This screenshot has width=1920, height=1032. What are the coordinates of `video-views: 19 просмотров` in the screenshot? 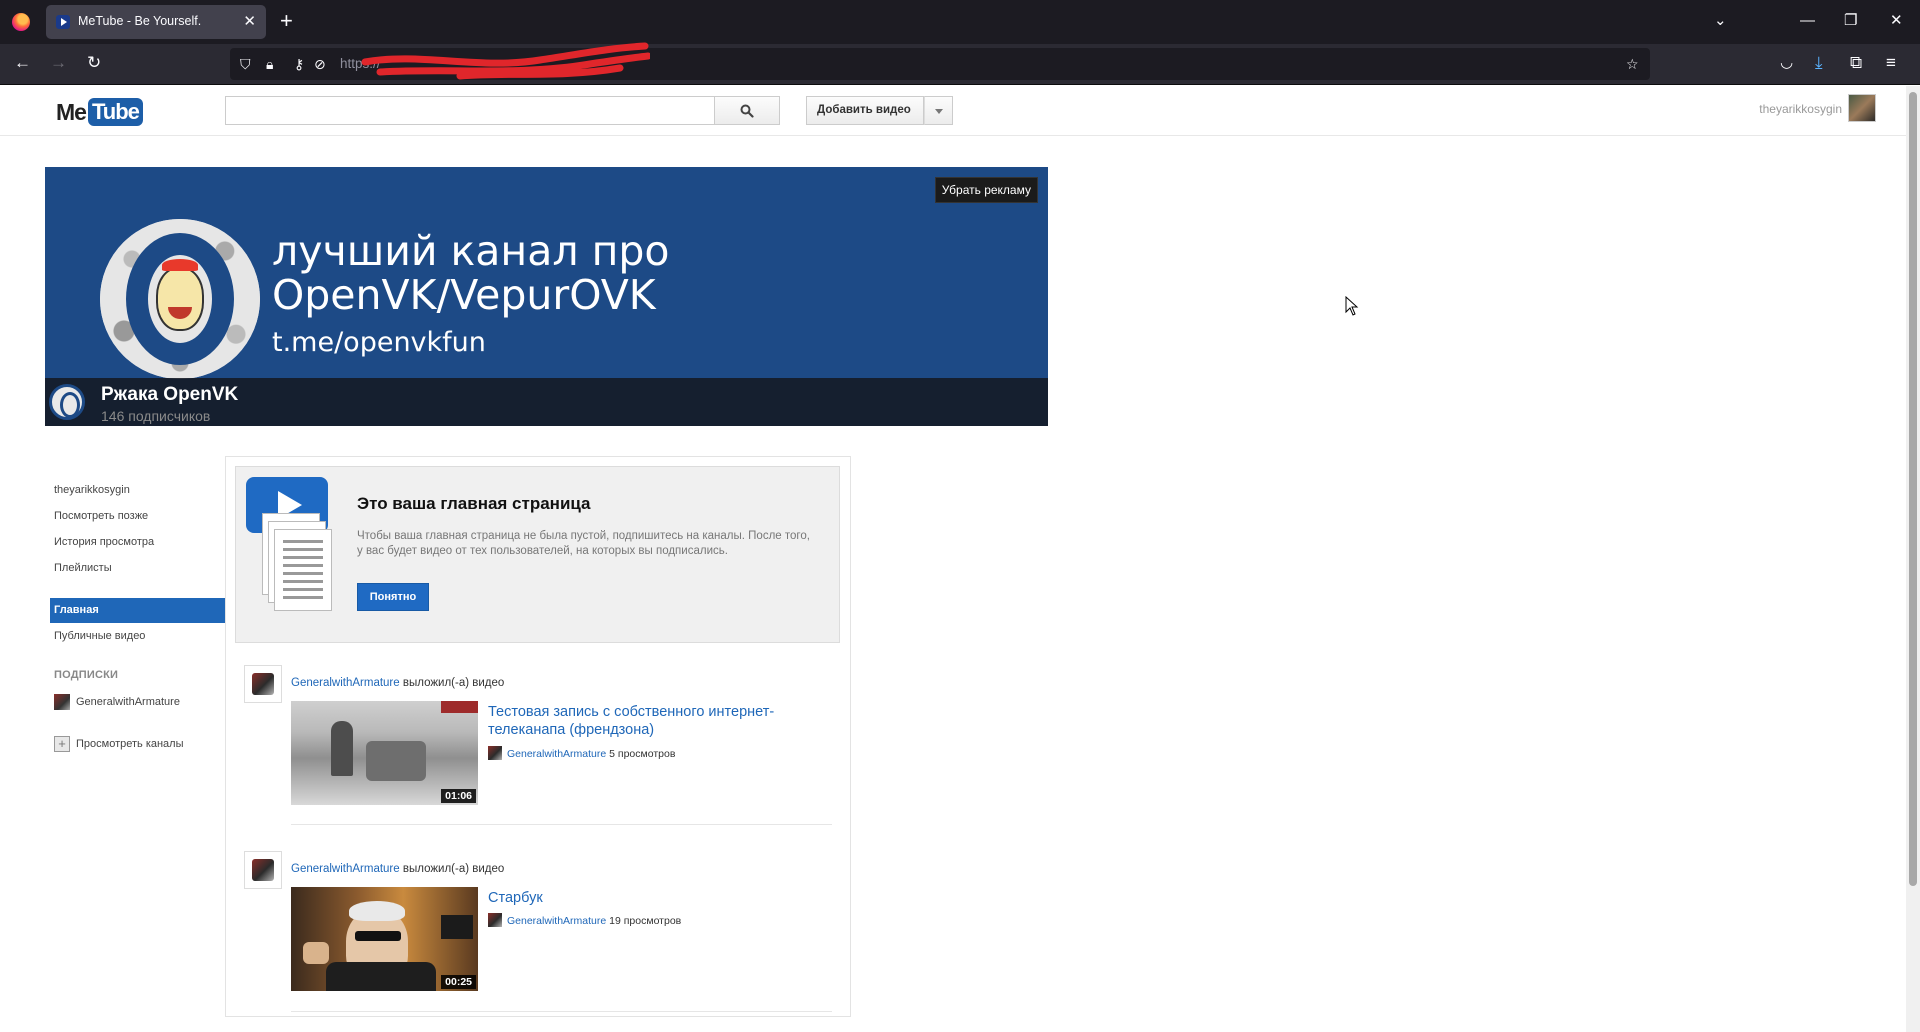 It's located at (645, 921).